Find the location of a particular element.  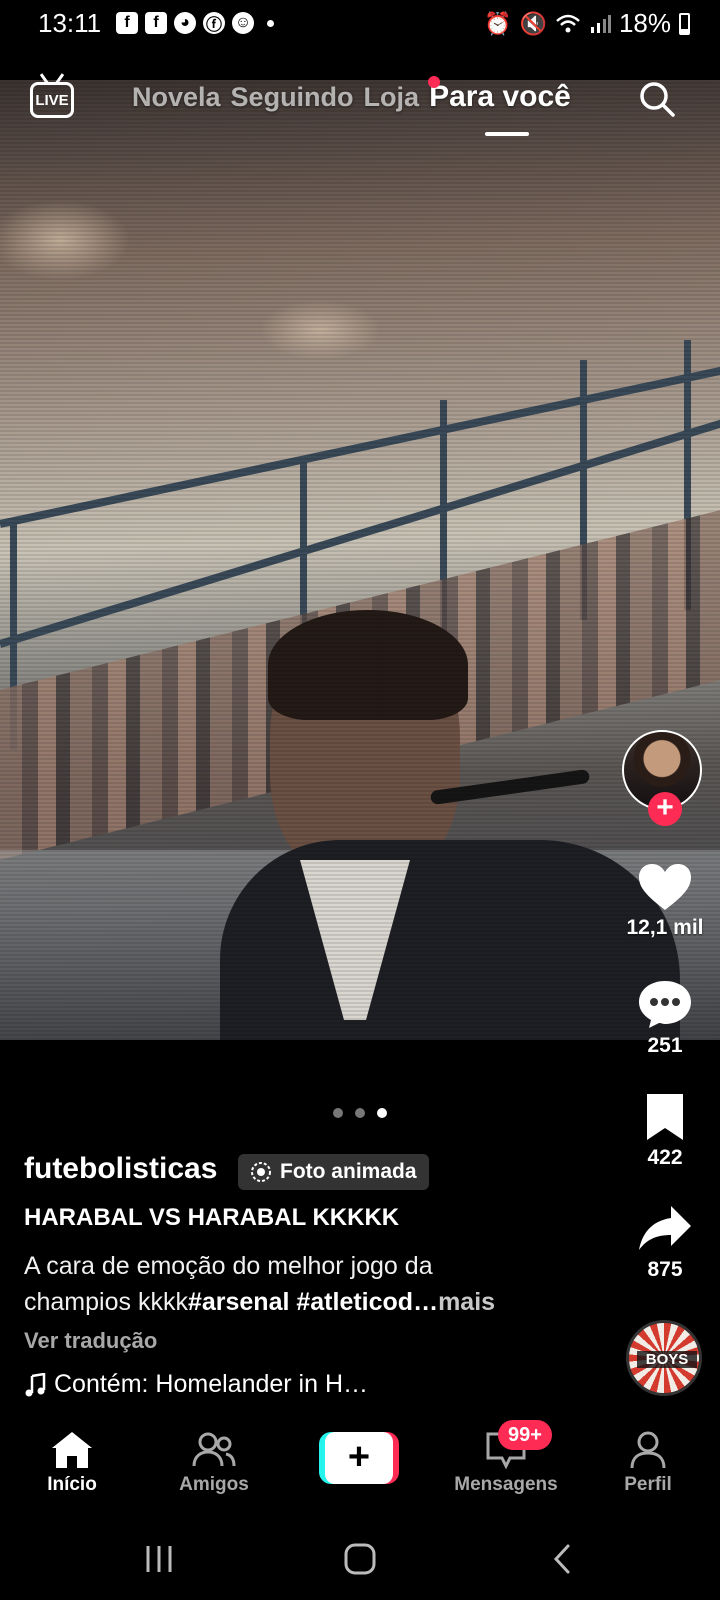

app-icon: ⓕ is located at coordinates (214, 23).